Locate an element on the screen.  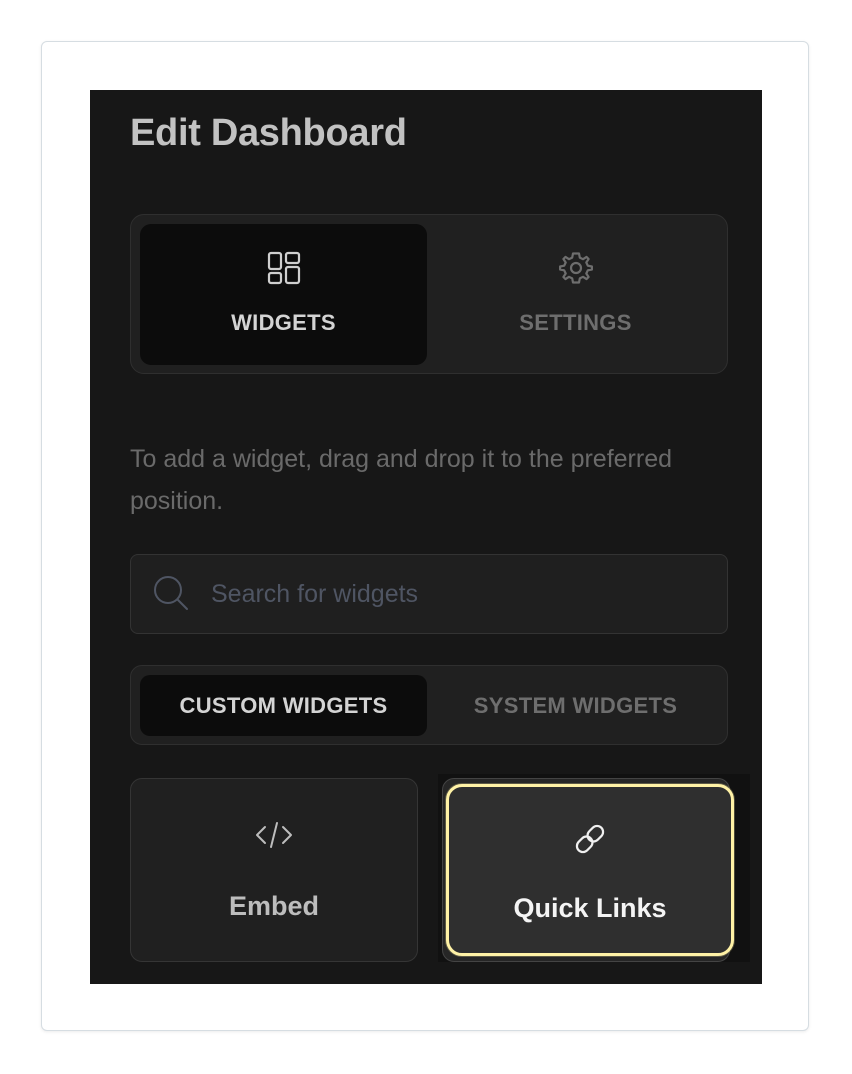
widget-card-label: Quick Links is located at coordinates (590, 908).